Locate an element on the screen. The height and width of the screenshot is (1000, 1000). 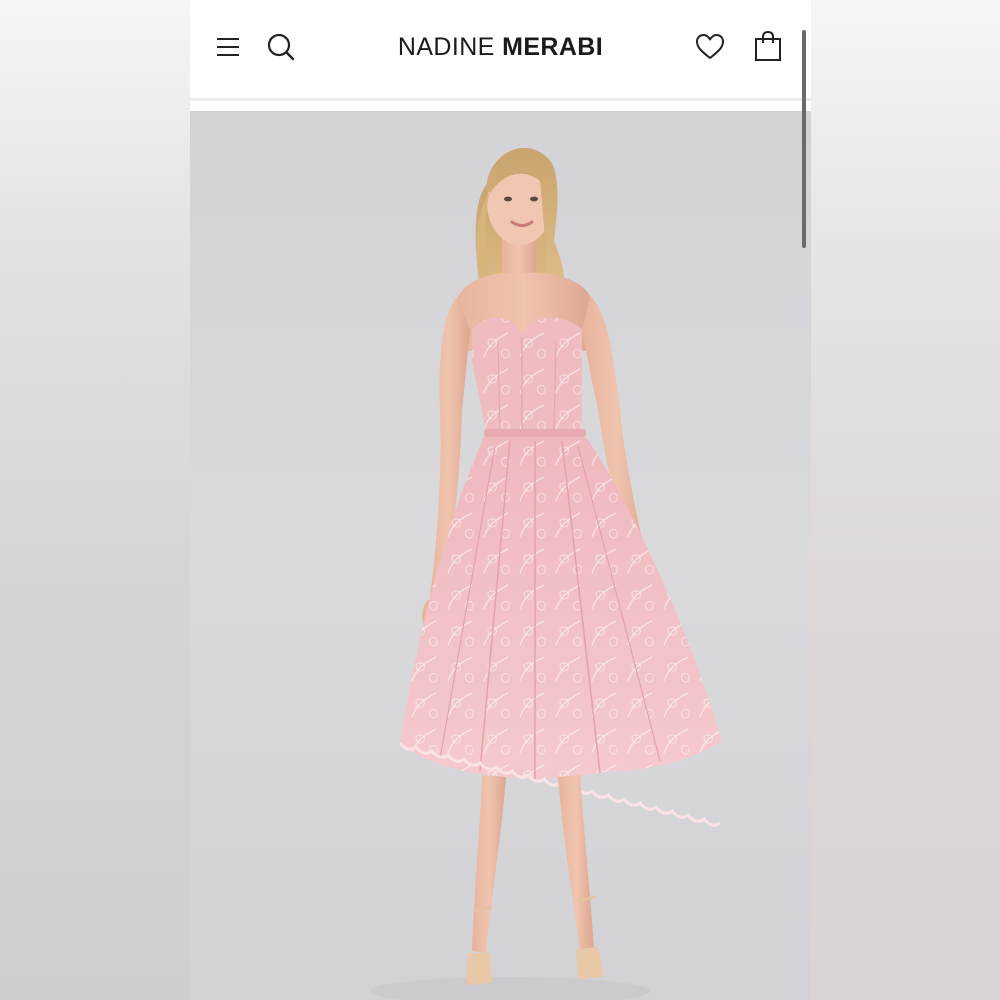
brand-name-bold: MERABI is located at coordinates (553, 47).